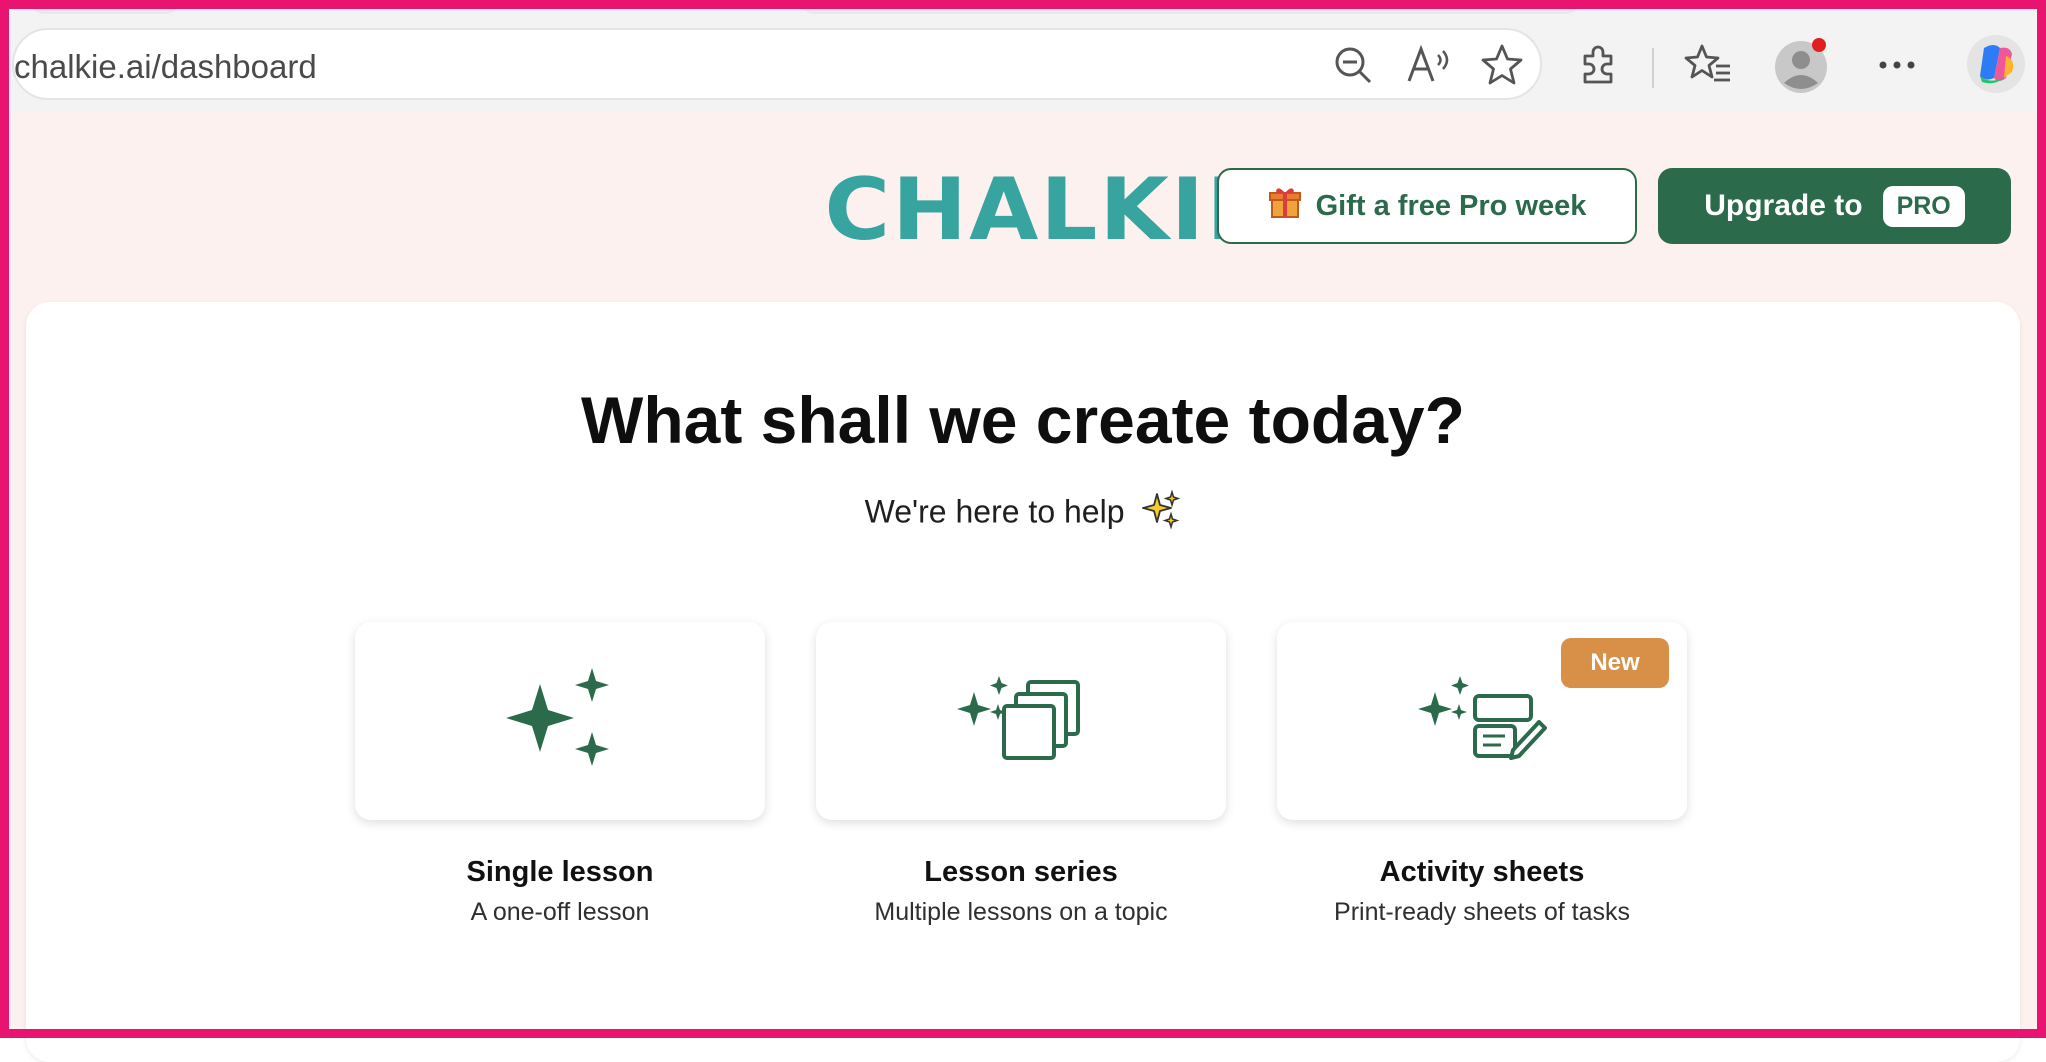 This screenshot has height=1062, width=2046. What do you see at coordinates (1482, 912) in the screenshot?
I see `activity-sheets-description: Print-ready sheets of tasks` at bounding box center [1482, 912].